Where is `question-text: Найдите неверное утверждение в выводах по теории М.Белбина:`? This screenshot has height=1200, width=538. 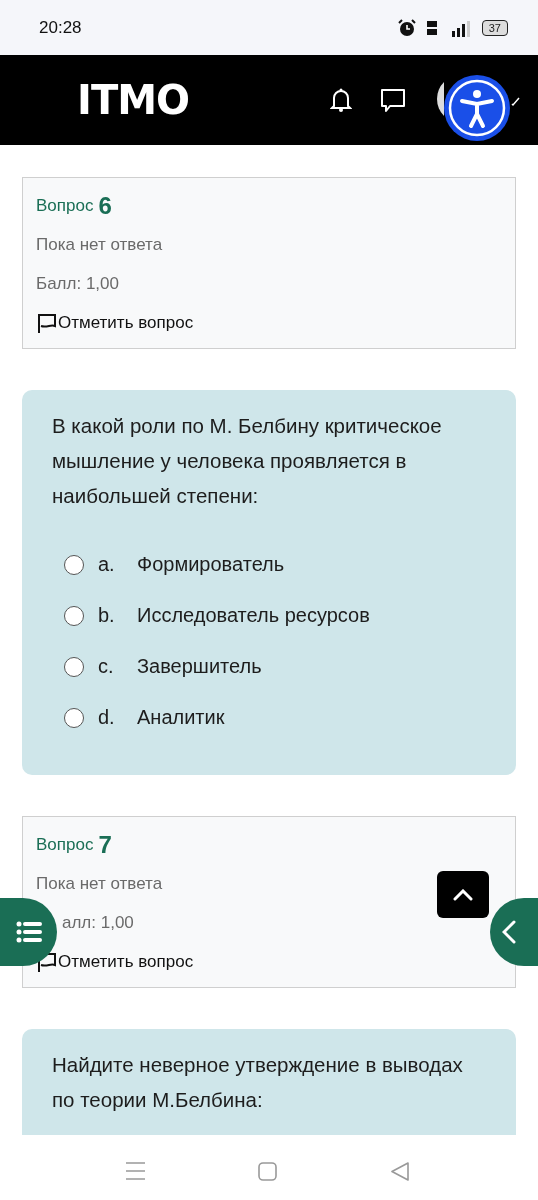
question-text: Найдите неверное утверждение в выводах по теории М.Белбина: is located at coordinates (258, 1082).